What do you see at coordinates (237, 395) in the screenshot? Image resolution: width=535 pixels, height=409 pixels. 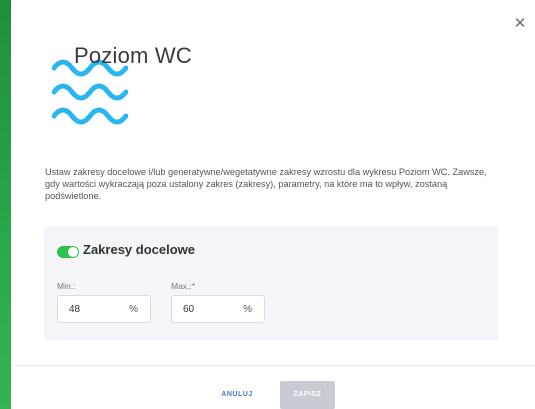 I see `cancel-button: ANULUJ` at bounding box center [237, 395].